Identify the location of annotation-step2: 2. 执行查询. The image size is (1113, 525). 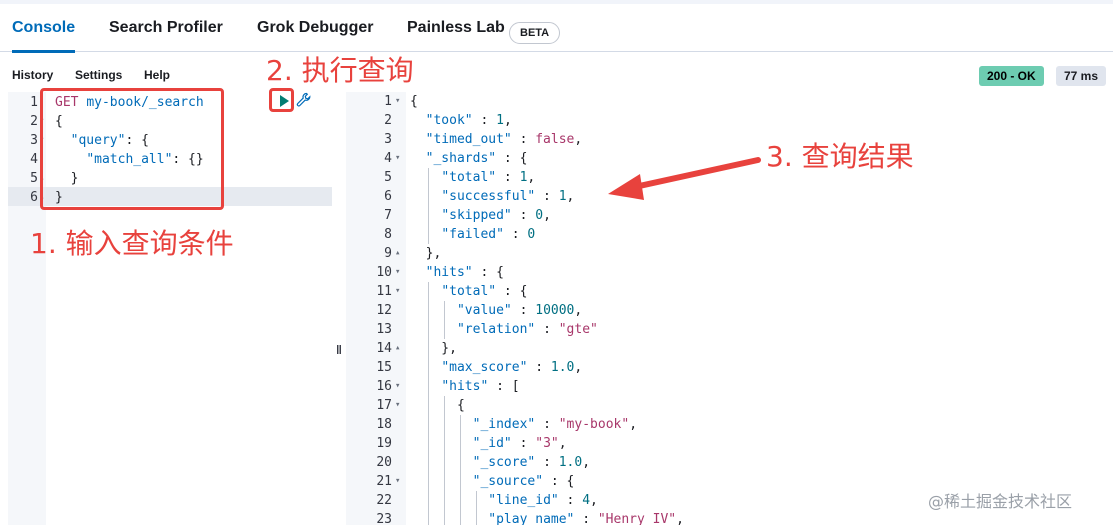
(340, 70).